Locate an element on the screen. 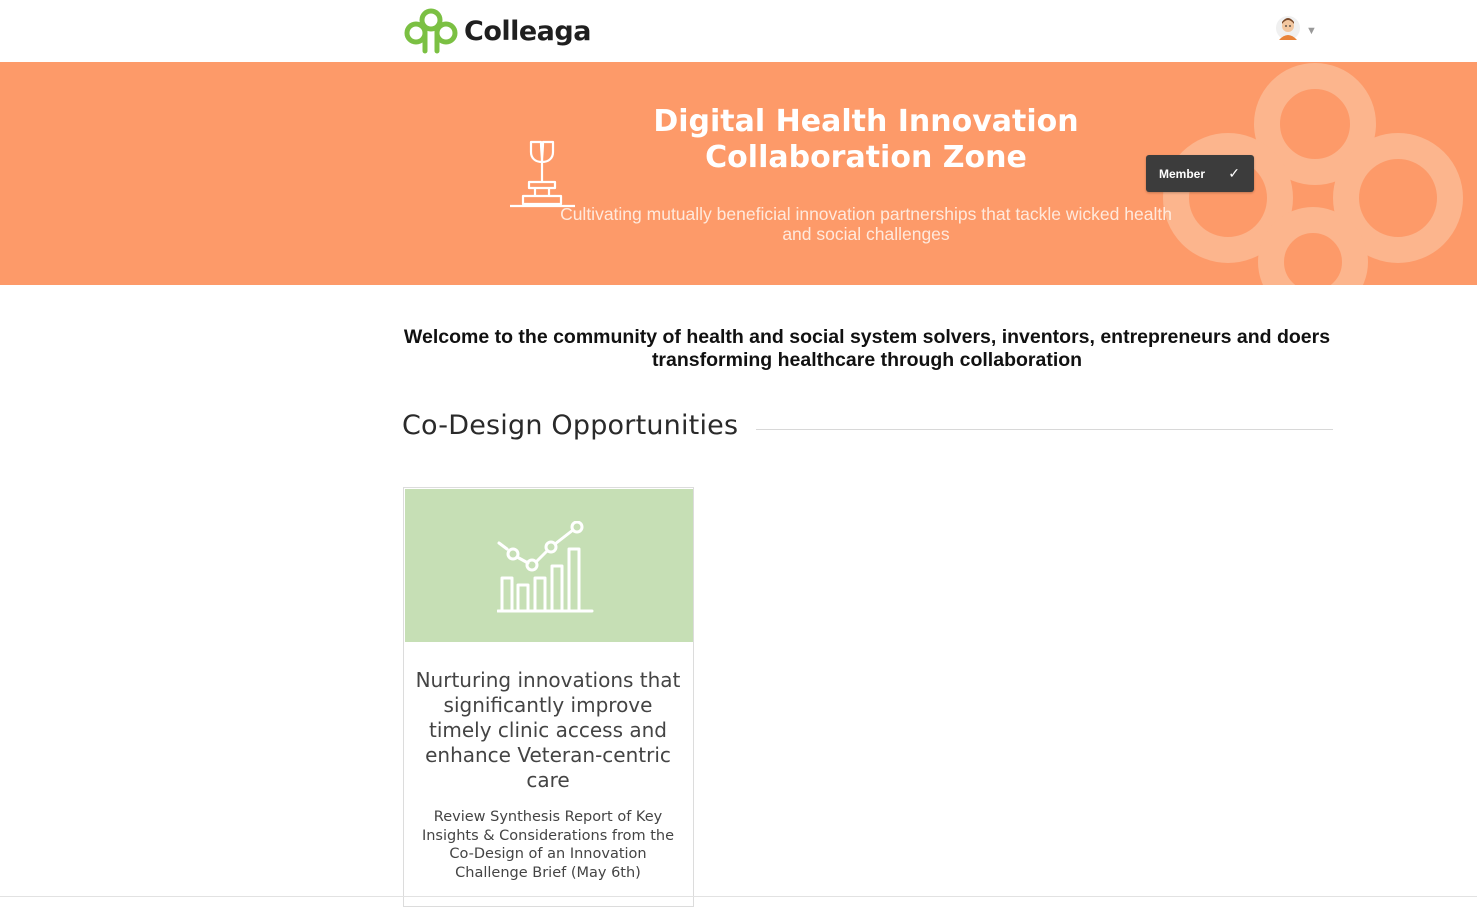  section-divider is located at coordinates (1044, 429).